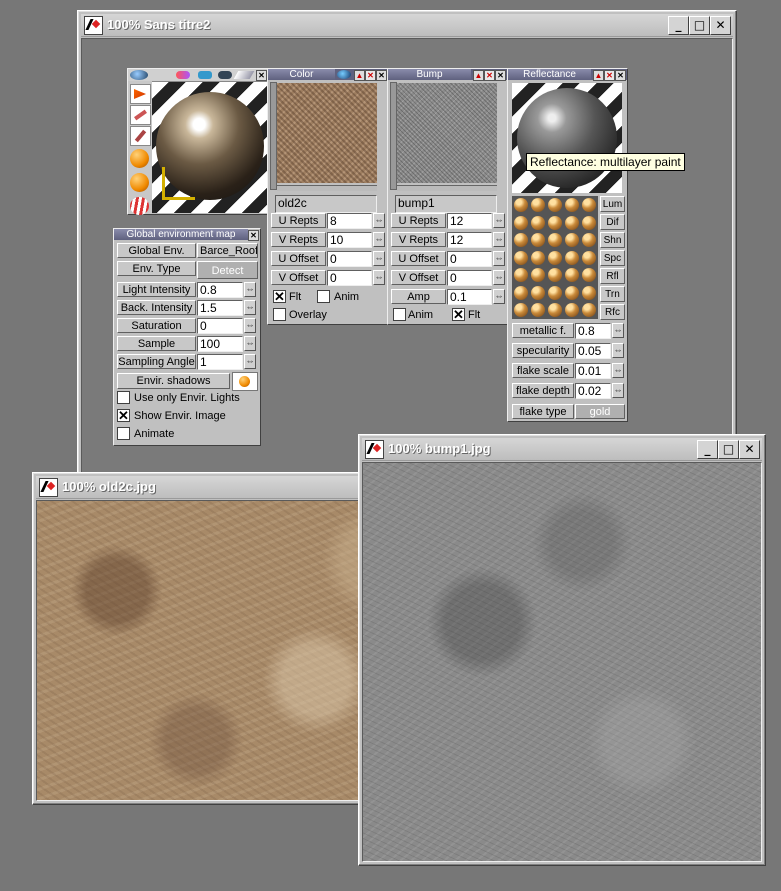  What do you see at coordinates (225, 75) in the screenshot?
I see `glasses-icon` at bounding box center [225, 75].